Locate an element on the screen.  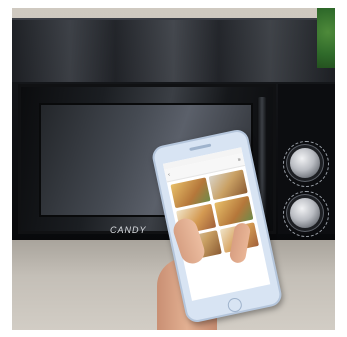
brand-logo: CANDY is located at coordinates (128, 230).